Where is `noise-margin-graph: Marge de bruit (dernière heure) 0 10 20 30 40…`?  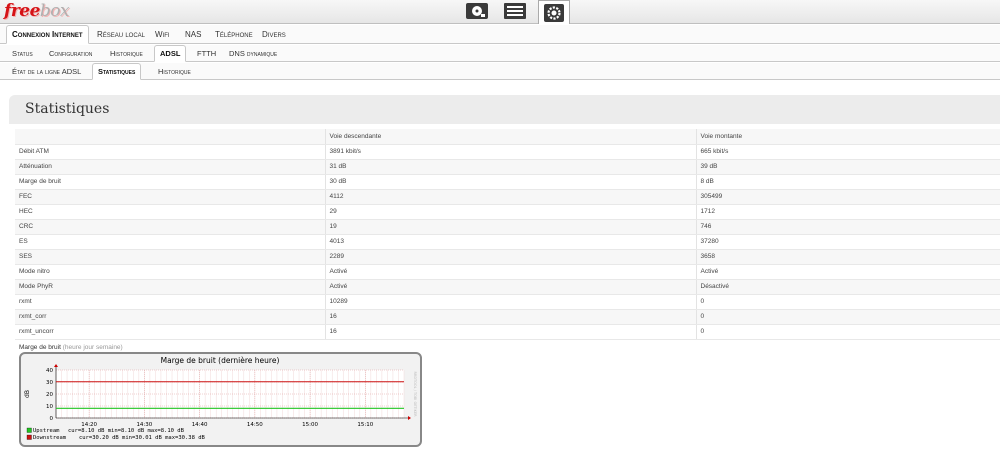
noise-margin-graph: Marge de bruit (dernière heure) 0 10 20 30 40… is located at coordinates (220, 399).